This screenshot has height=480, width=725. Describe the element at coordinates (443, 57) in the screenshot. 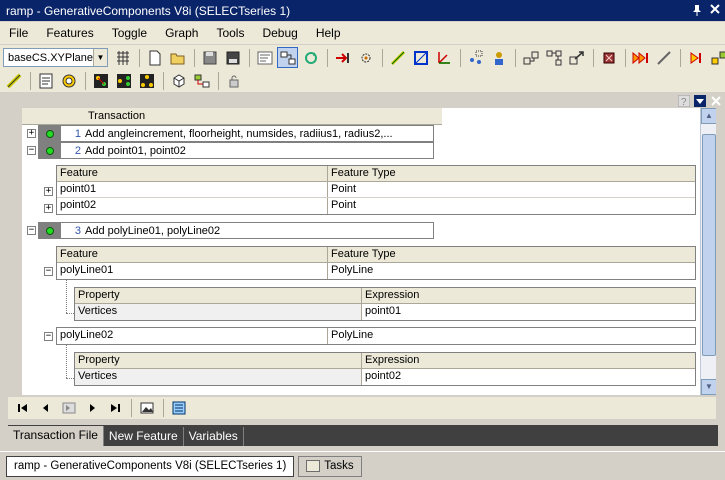

I see `axes-icon` at that location.